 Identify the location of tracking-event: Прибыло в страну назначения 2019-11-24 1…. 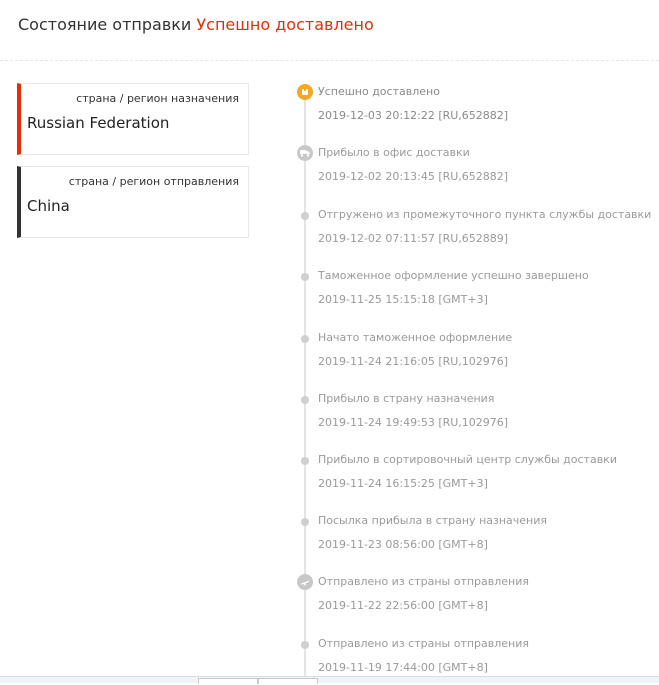
(476, 415).